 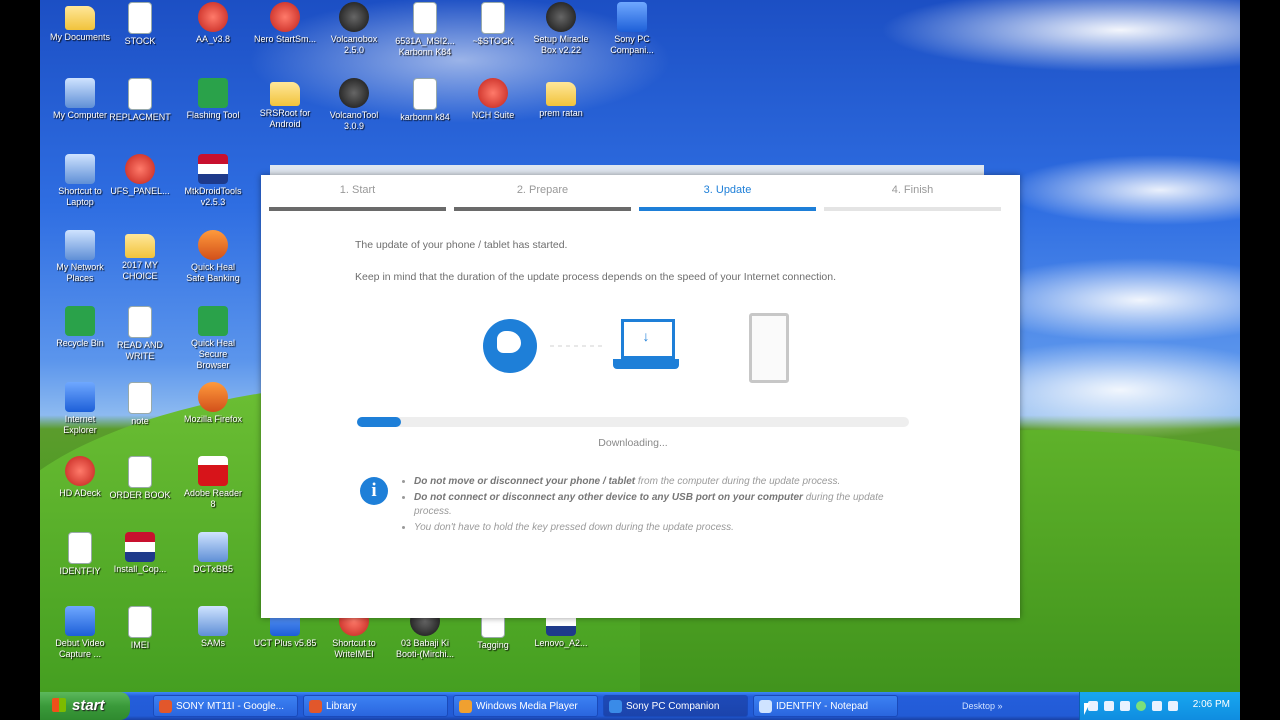 I want to click on desktop-icon-label: READ AND WRITE, so click(x=139, y=350).